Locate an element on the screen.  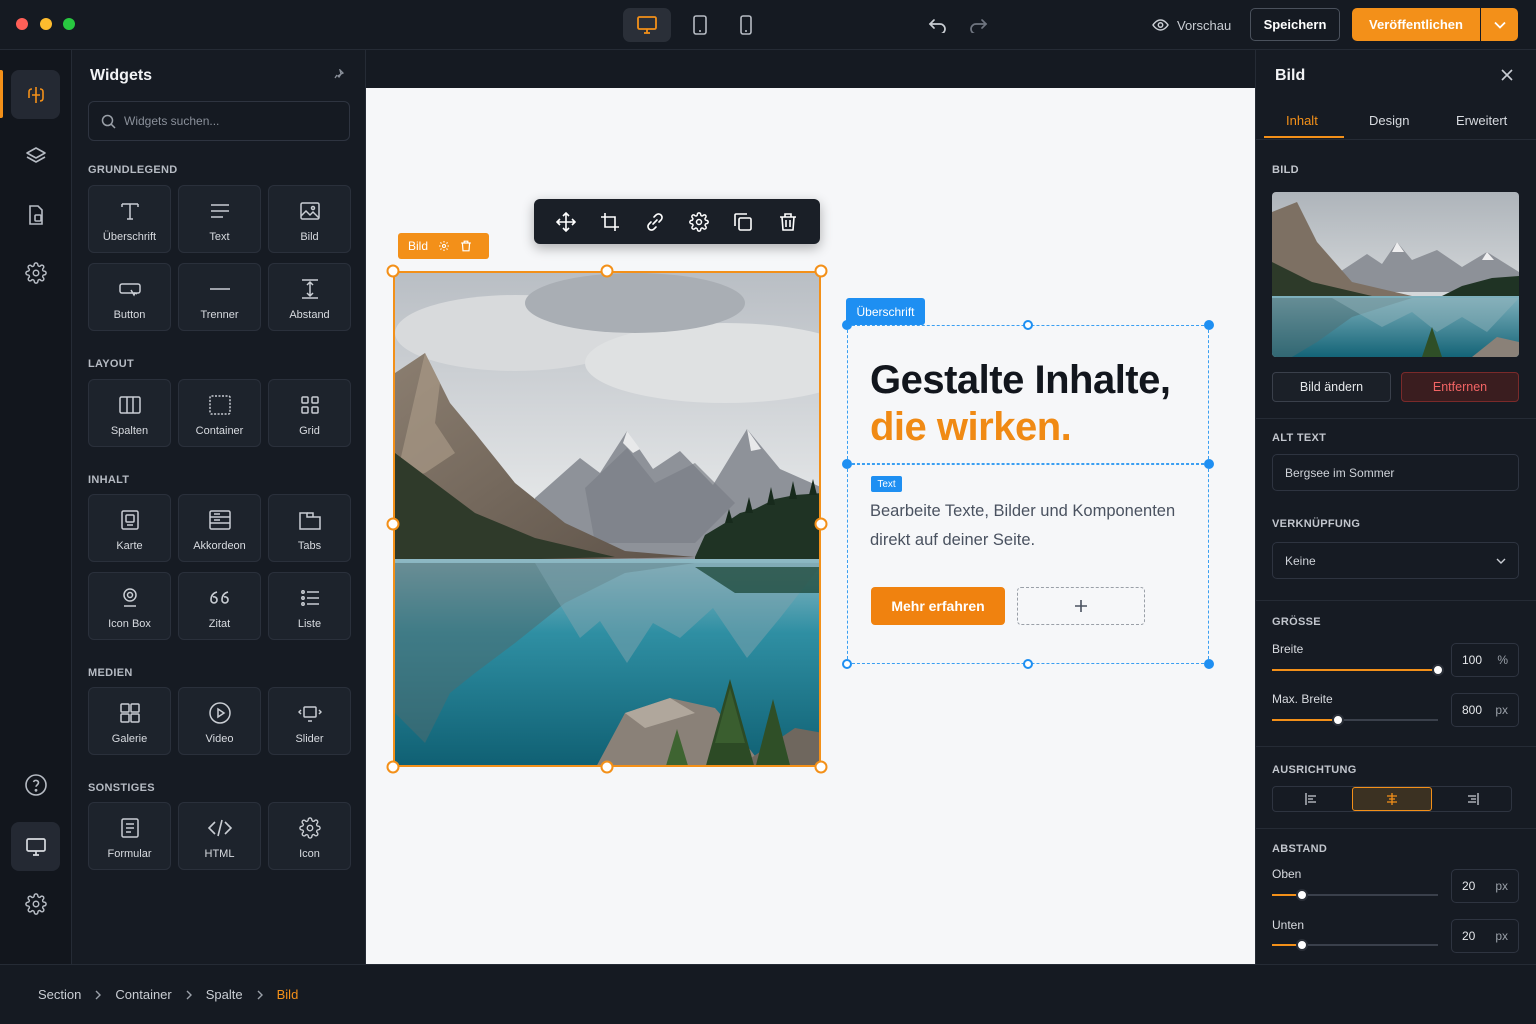
selected-image is located at coordinates (607, 519).